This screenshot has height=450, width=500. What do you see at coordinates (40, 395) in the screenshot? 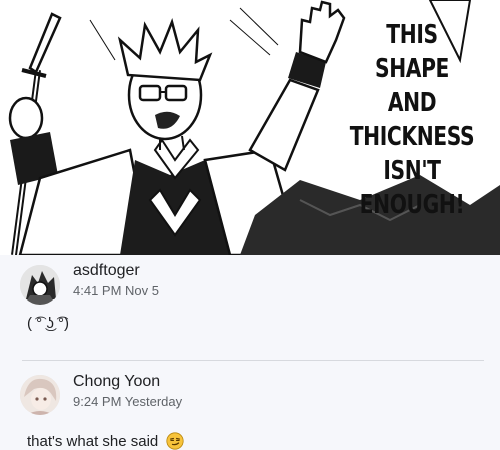
I see `anime-avatar-icon` at bounding box center [40, 395].